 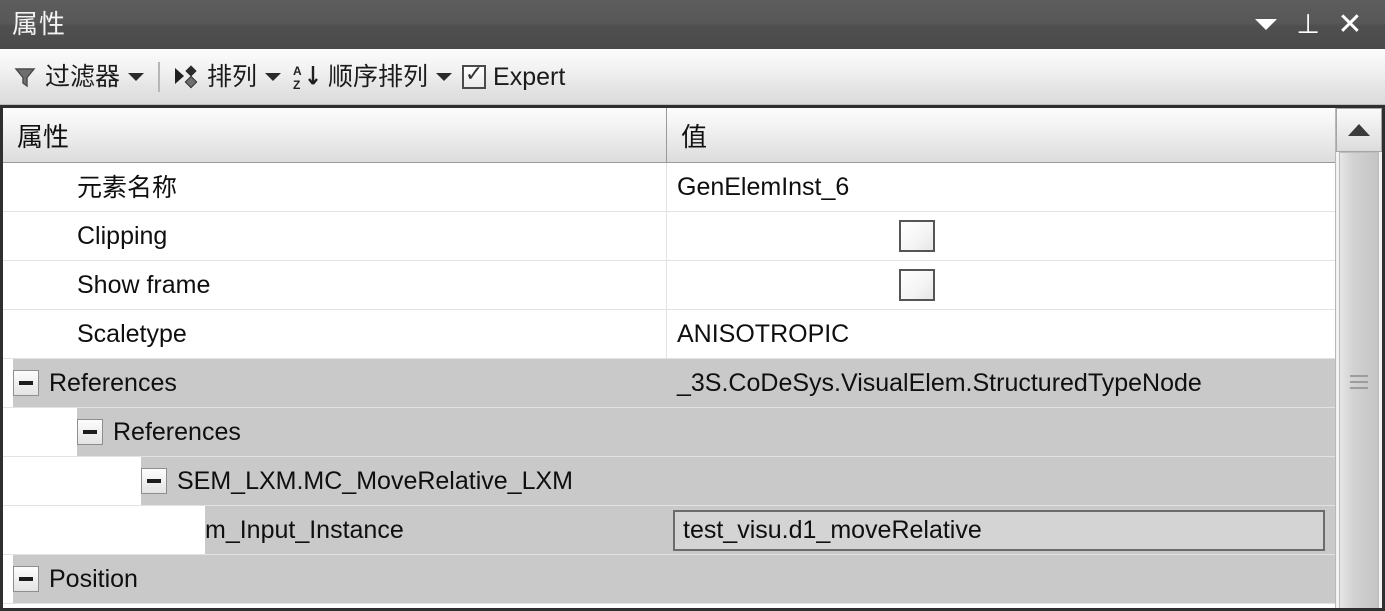 I want to click on arrange-label: 排列, so click(x=232, y=76).